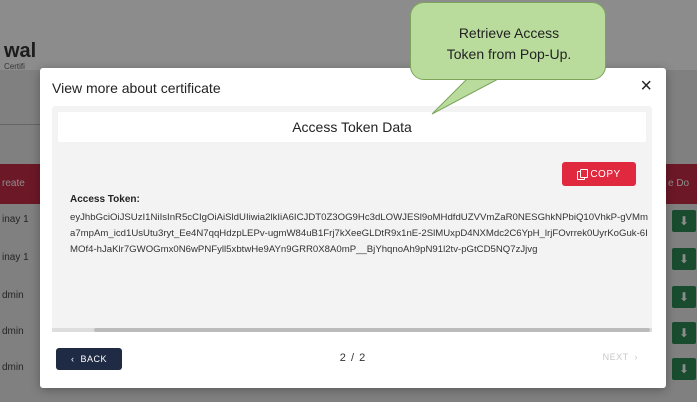 This screenshot has width=697, height=402. Describe the element at coordinates (615, 357) in the screenshot. I see `next-button-label: NEXT` at that location.